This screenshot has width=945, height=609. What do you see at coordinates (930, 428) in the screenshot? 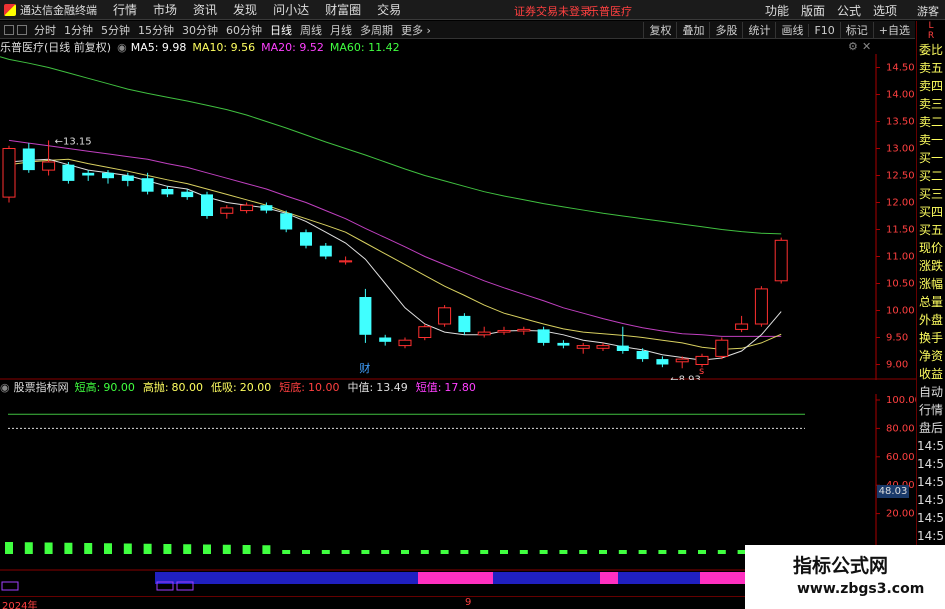
I see `quote-label-21: 盘后` at bounding box center [930, 428].